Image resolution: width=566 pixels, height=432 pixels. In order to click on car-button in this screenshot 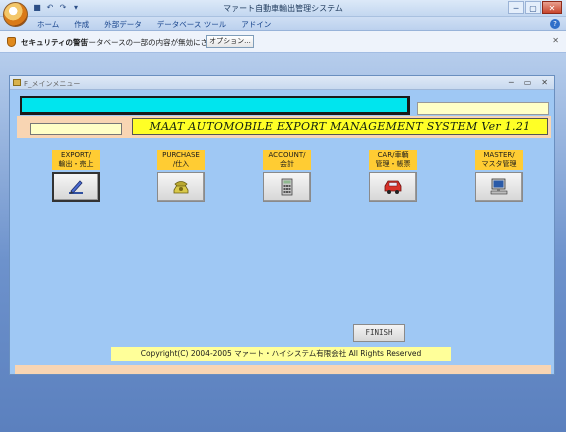, I will do `click(393, 187)`.